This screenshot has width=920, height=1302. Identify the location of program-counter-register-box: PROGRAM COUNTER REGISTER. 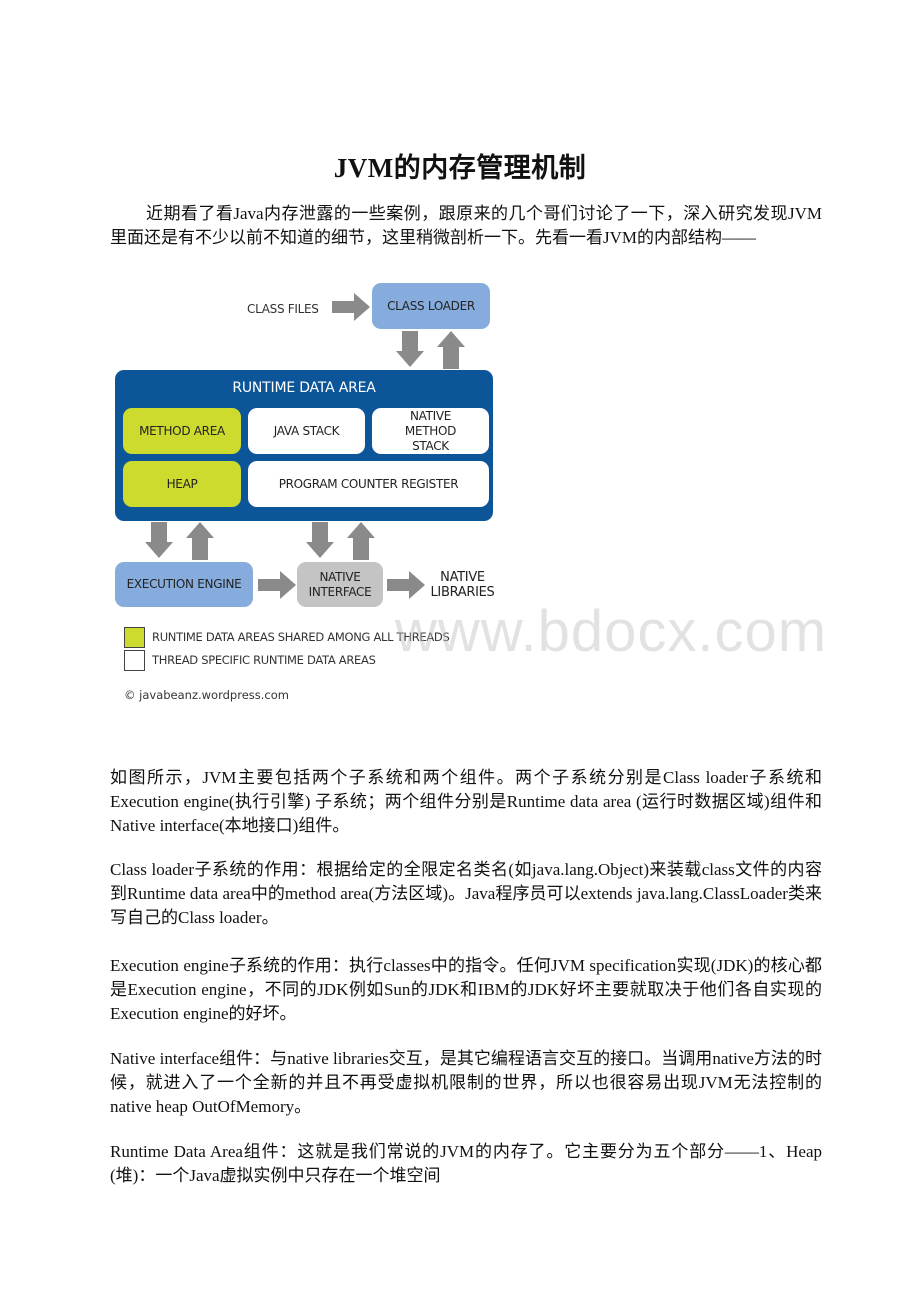
(368, 484).